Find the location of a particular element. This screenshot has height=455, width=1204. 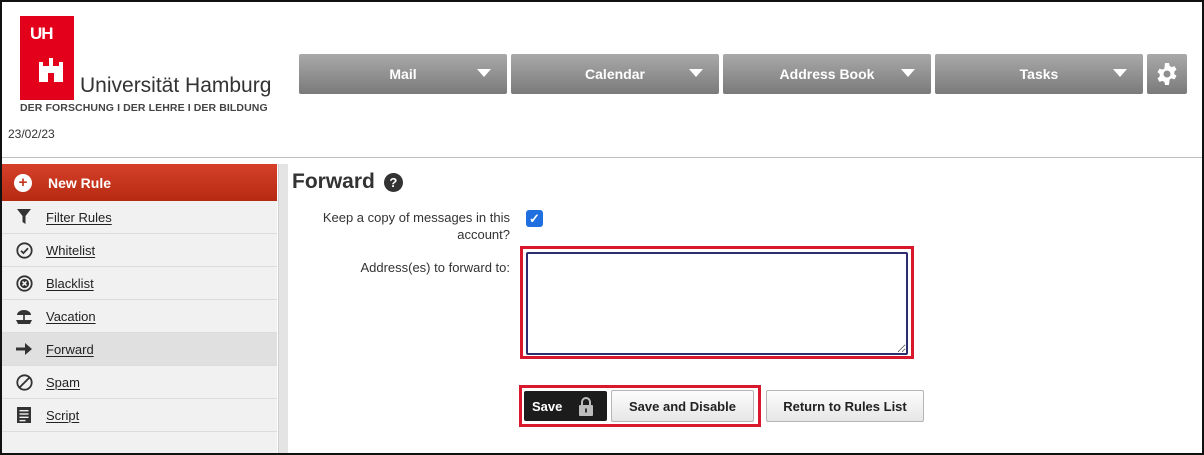

x-circle-icon is located at coordinates (24, 283).